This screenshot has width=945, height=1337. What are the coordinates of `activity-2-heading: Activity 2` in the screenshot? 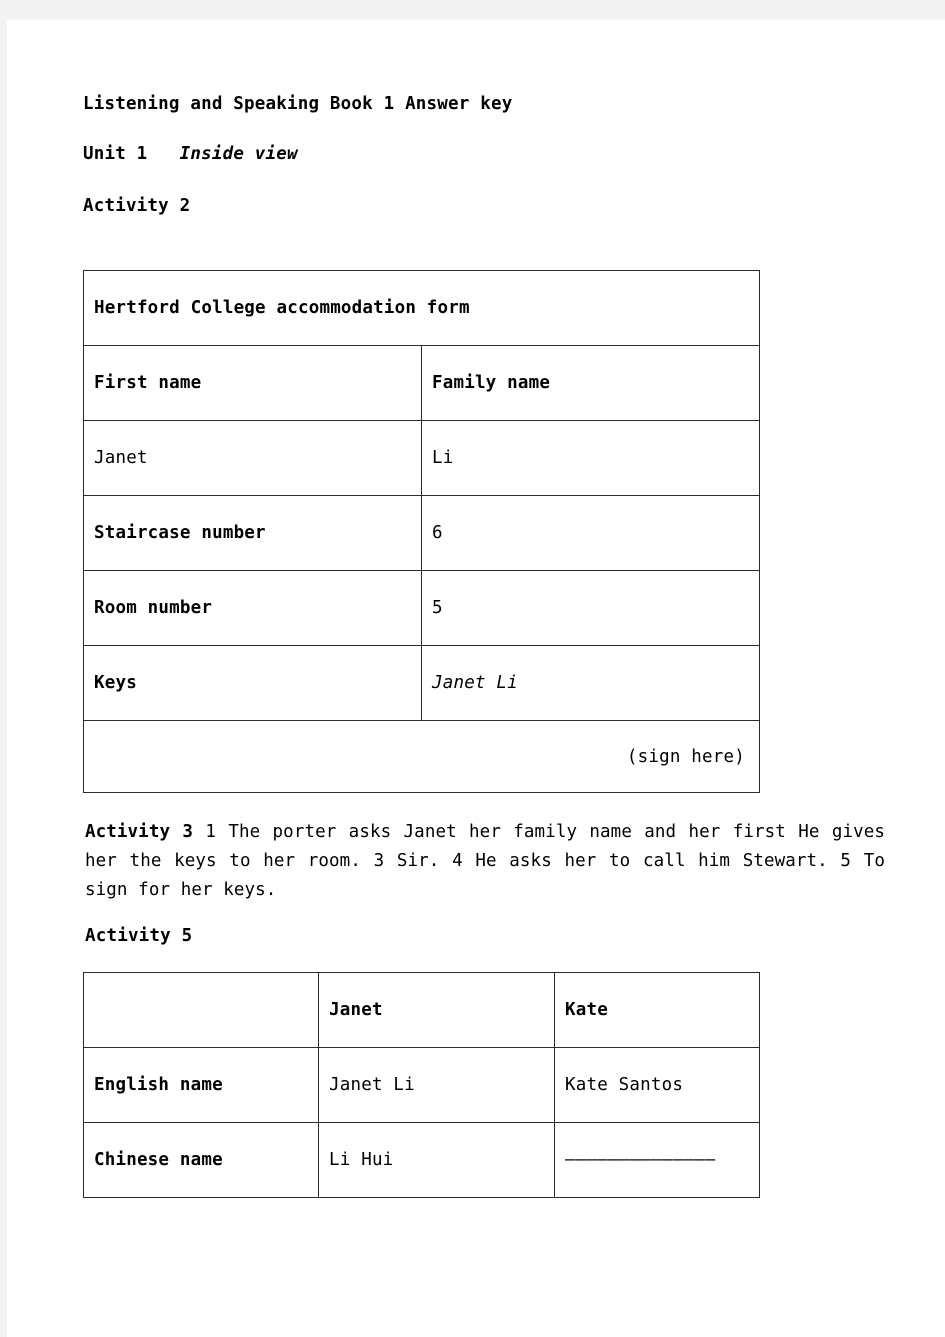 It's located at (137, 206).